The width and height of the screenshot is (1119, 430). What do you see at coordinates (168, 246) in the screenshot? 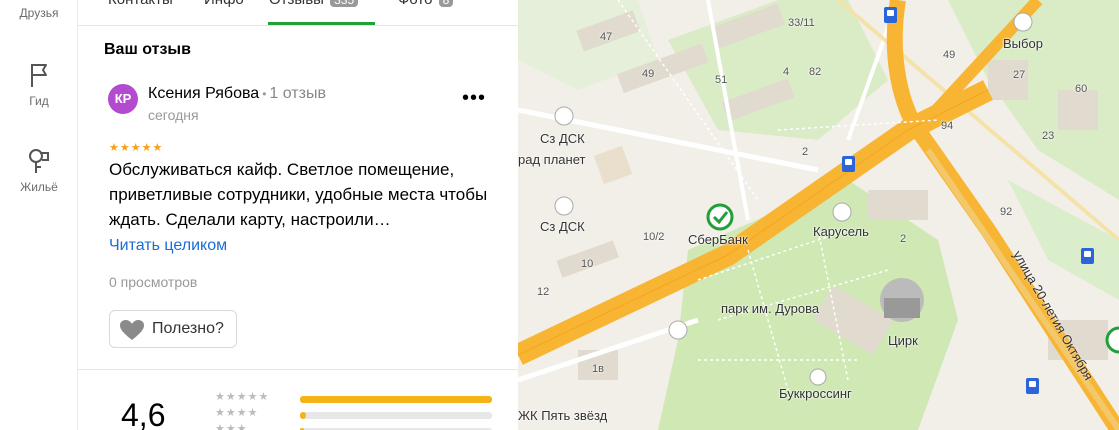
I see `read-more-link: Читать целиком` at bounding box center [168, 246].